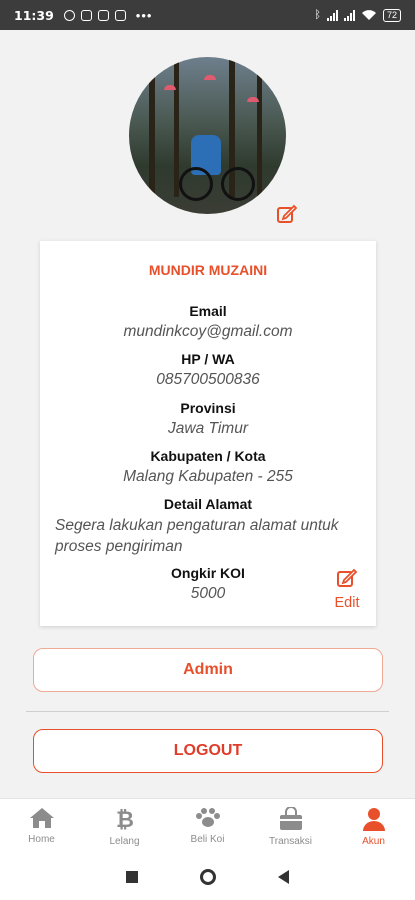 The width and height of the screenshot is (415, 900). I want to click on message-icon, so click(86, 15).